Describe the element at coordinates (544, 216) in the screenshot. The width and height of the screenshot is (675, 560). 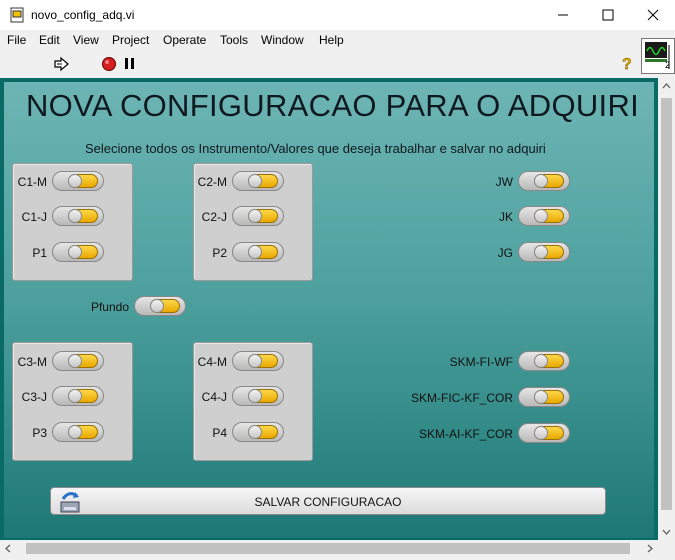
I see `toggle-jk` at that location.